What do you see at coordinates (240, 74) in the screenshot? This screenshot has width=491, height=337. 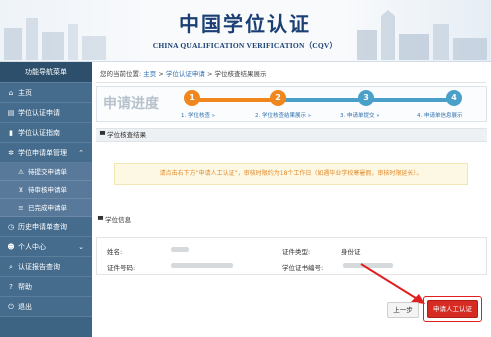 I see `breadcrumb-current: 学位核查结果展示` at bounding box center [240, 74].